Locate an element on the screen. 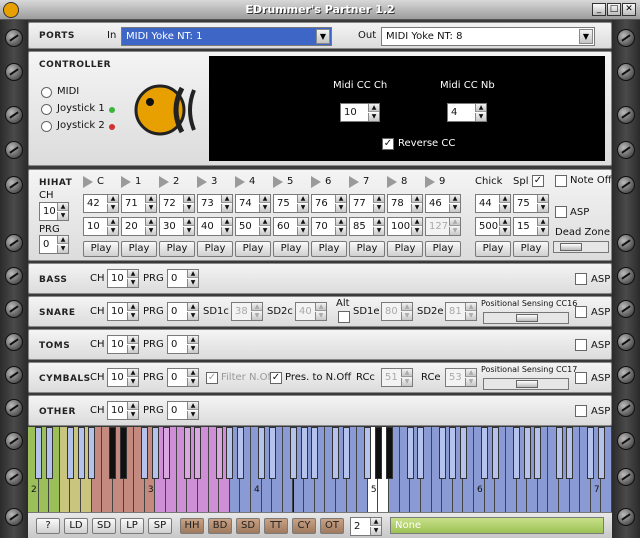 Image resolution: width=640 pixels, height=538 pixels. cymbals-asp-checkbox is located at coordinates (581, 378).